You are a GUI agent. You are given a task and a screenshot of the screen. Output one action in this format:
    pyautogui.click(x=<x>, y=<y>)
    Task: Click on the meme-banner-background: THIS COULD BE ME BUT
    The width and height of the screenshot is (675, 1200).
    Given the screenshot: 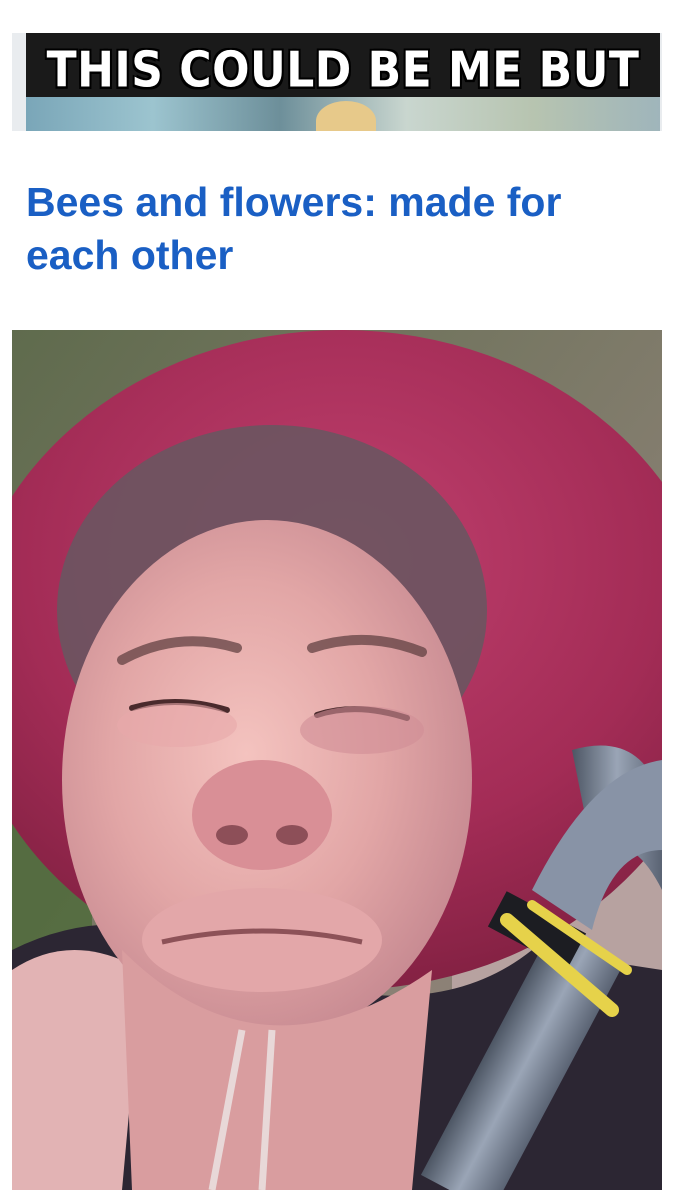 What is the action you would take?
    pyautogui.click(x=343, y=82)
    